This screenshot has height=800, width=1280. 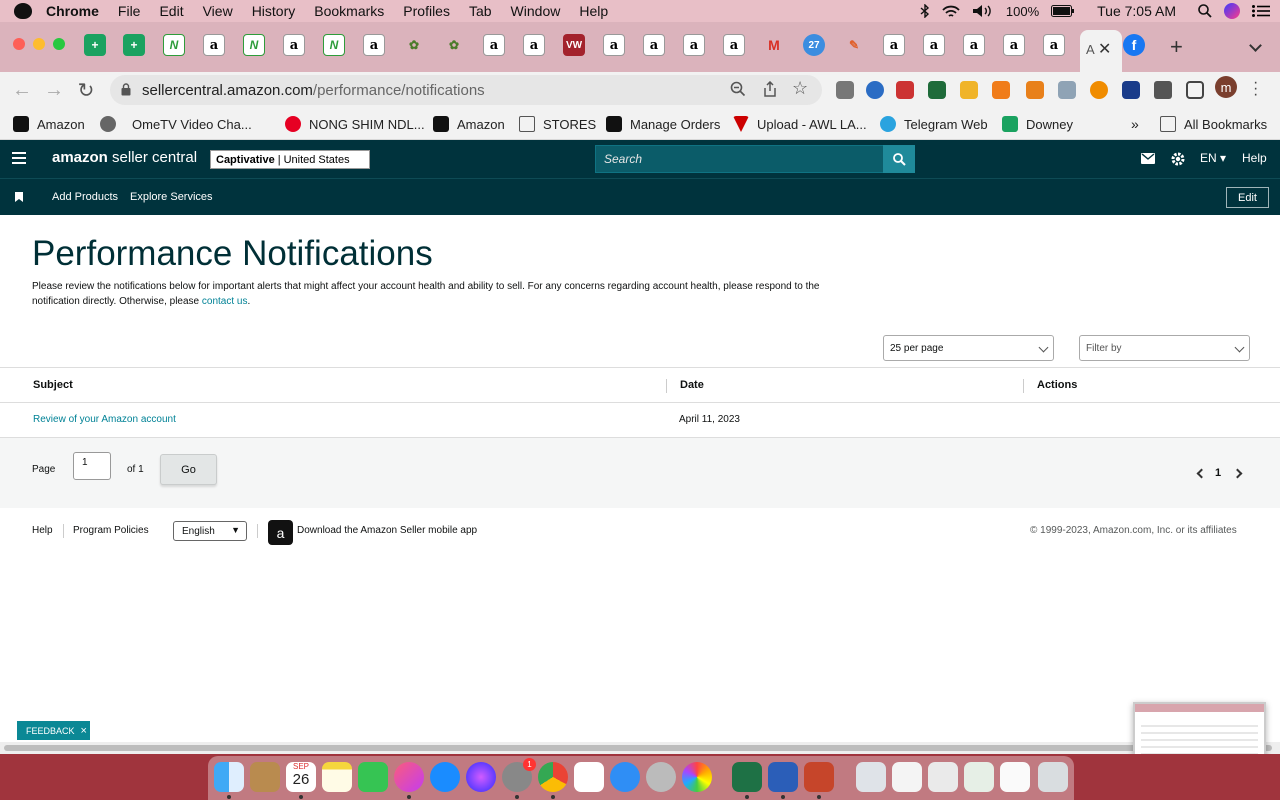 I want to click on program-policies-link: Program Policies, so click(x=111, y=530).